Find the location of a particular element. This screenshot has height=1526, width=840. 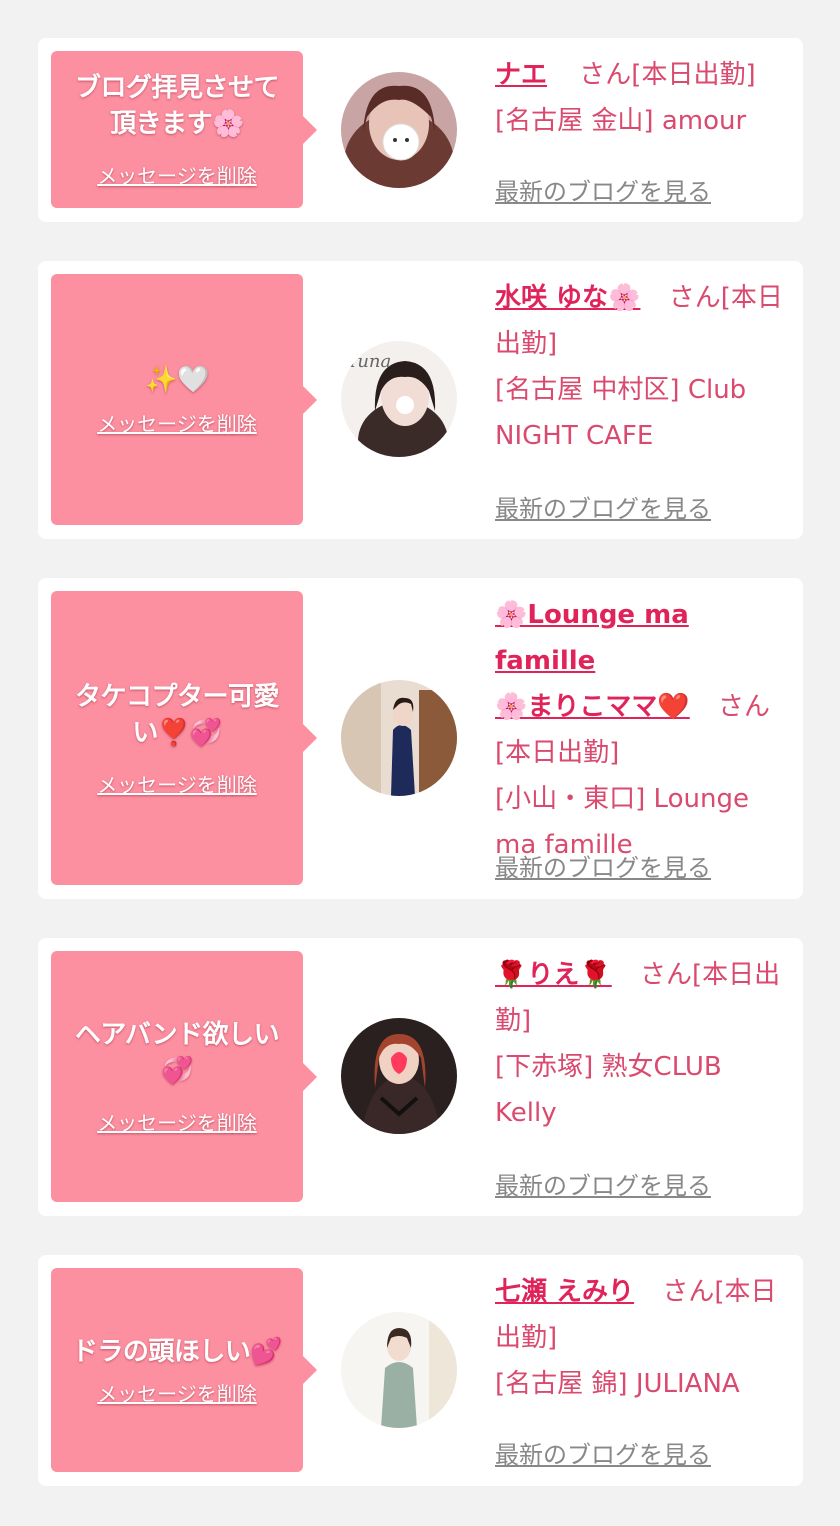

message-text-line: ドラの頭ほしい💕 is located at coordinates (177, 1351).